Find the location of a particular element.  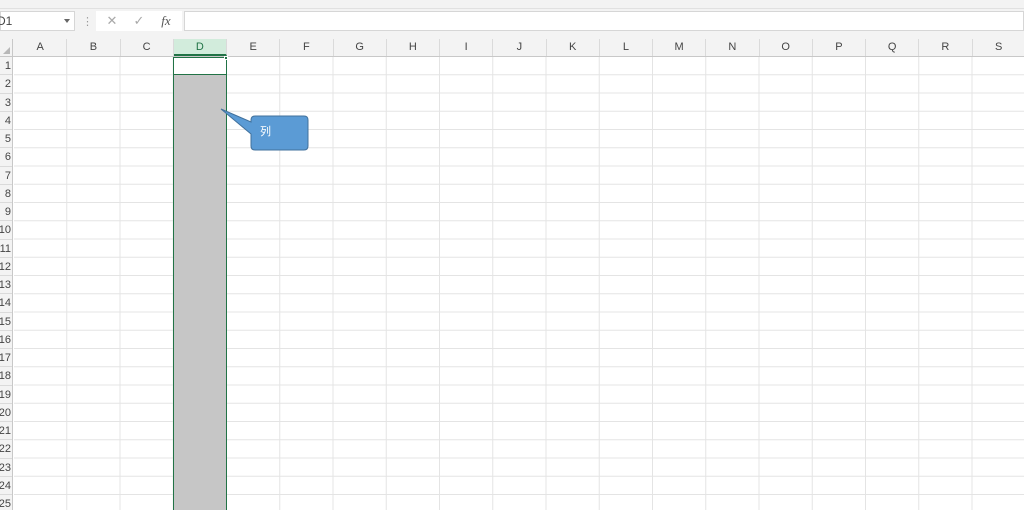

row-header-11: 11 is located at coordinates (6, 249).